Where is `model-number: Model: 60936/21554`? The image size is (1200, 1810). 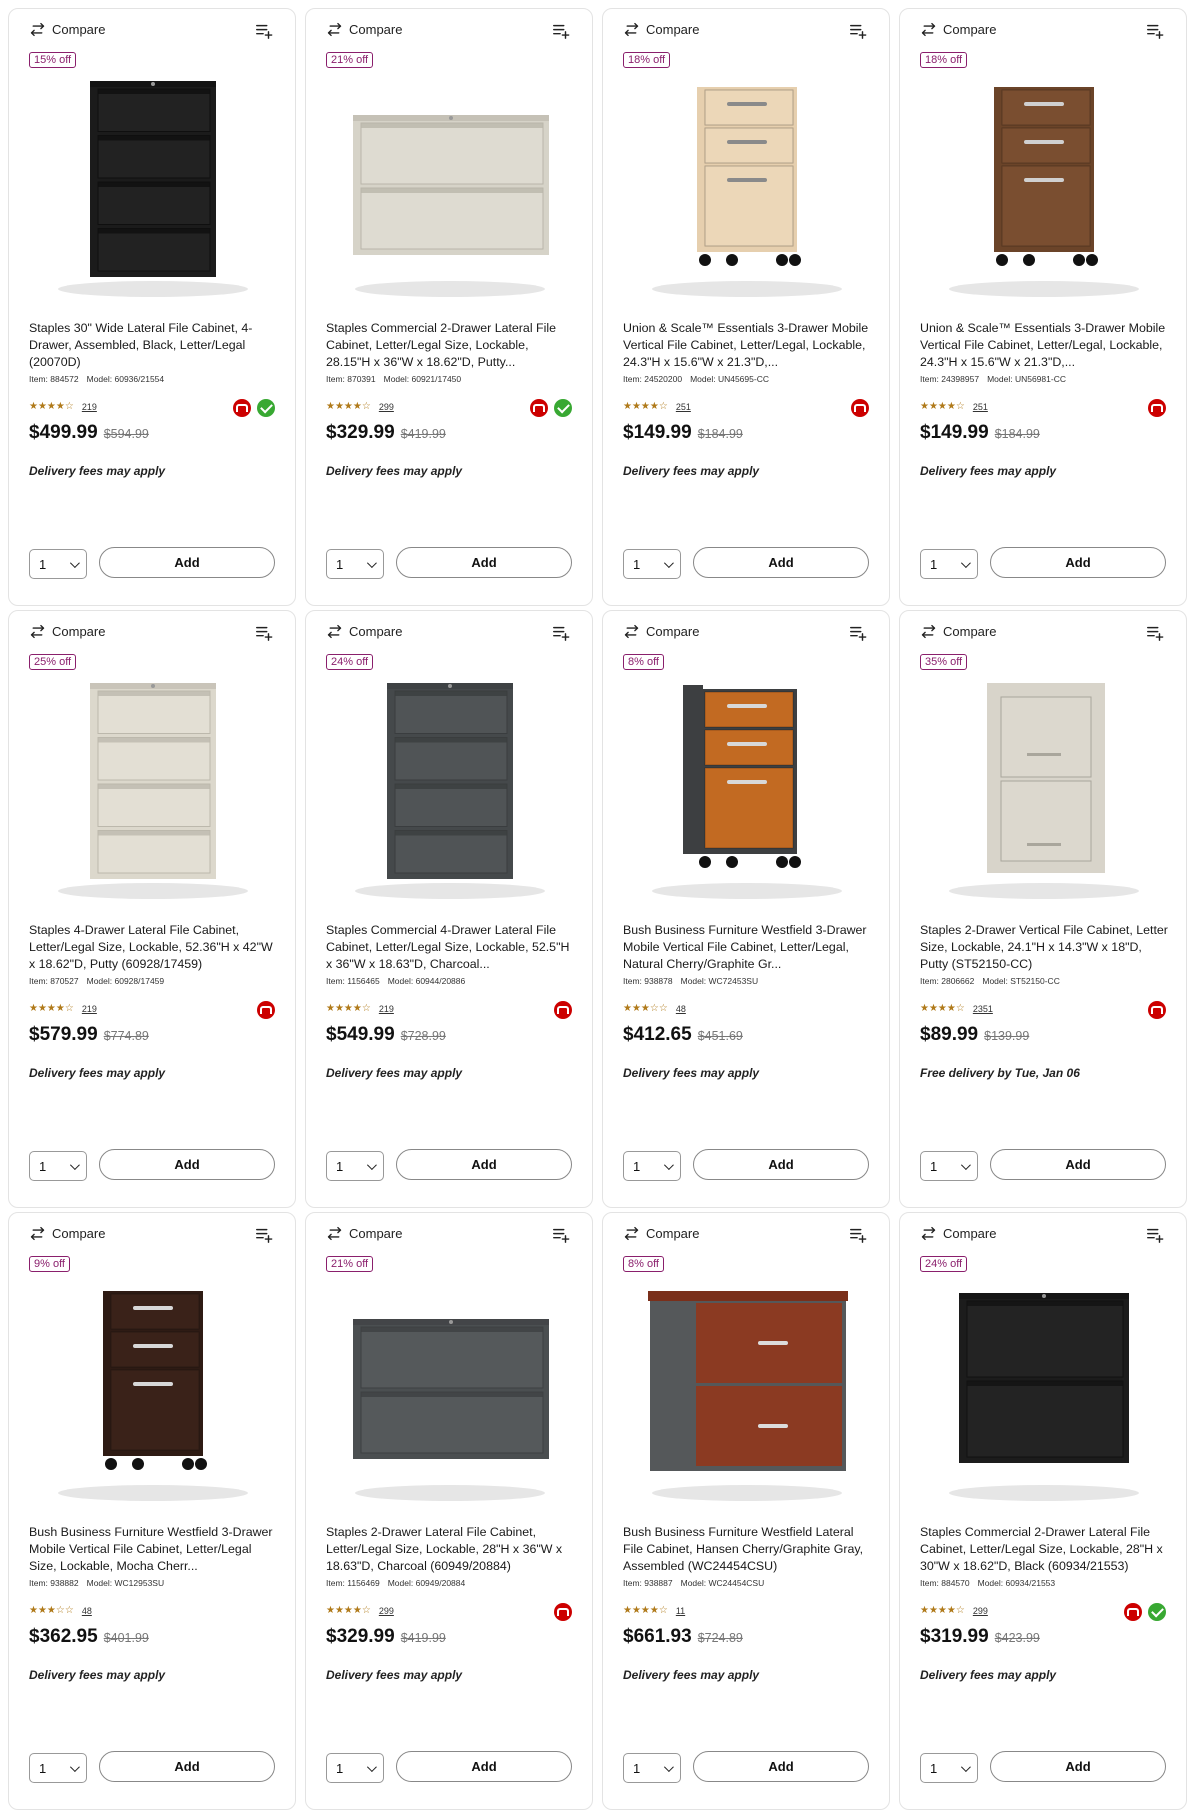
model-number: Model: 60936/21554 is located at coordinates (125, 379).